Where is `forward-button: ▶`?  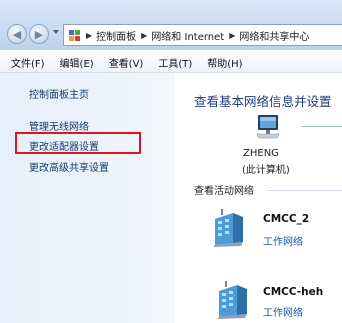 forward-button: ▶ is located at coordinates (39, 34).